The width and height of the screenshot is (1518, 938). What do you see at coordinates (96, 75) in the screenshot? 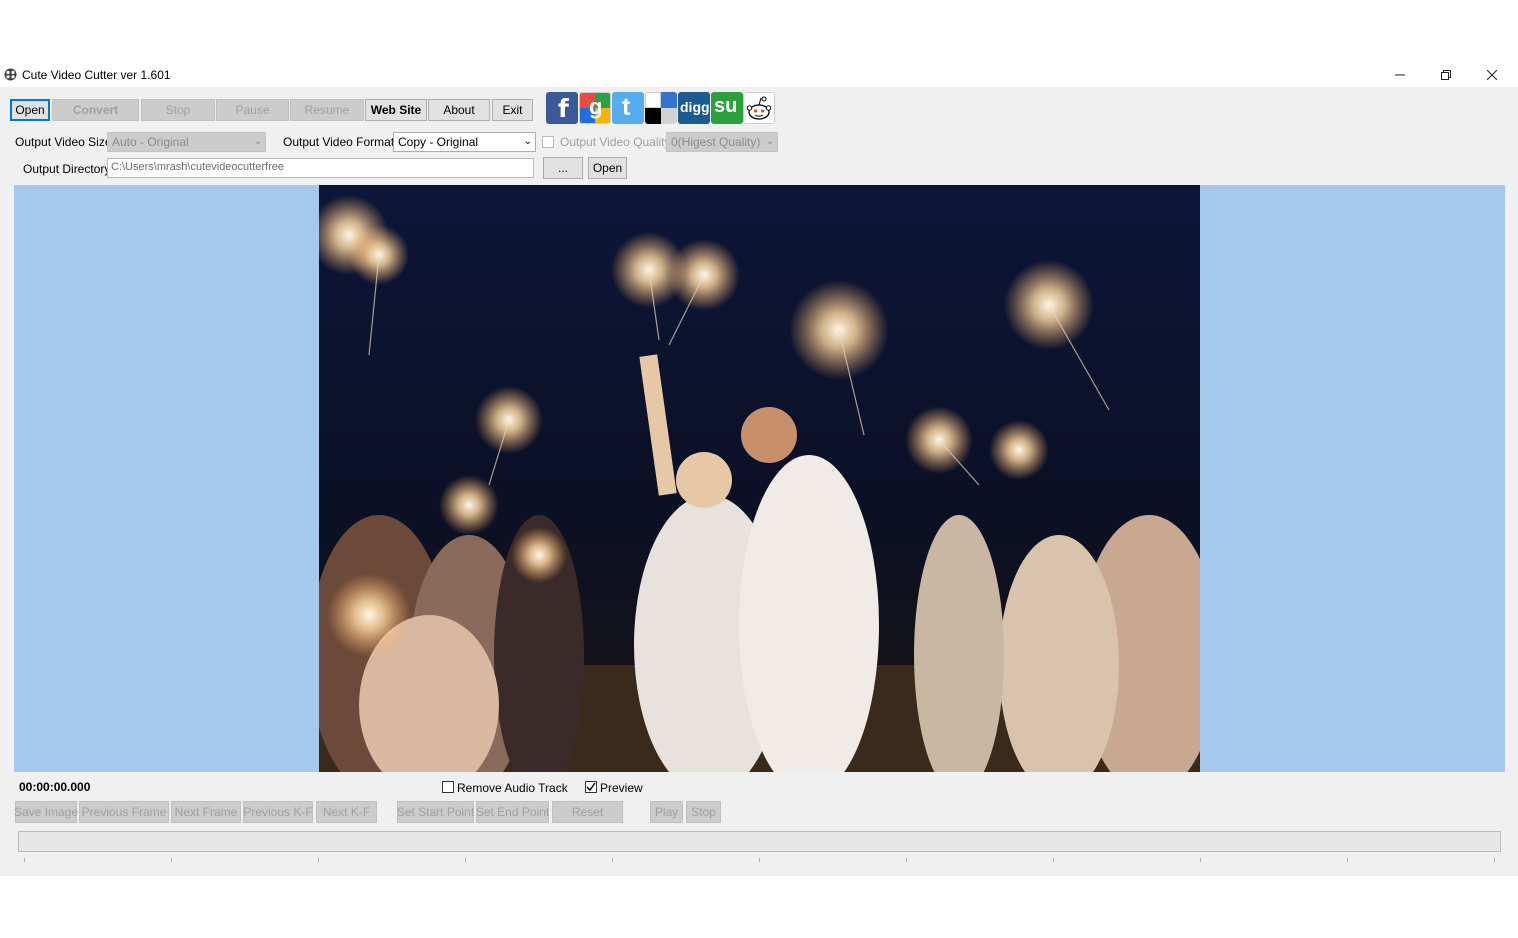
I see `window-title: Cute Video Cutter ver 1.601` at bounding box center [96, 75].